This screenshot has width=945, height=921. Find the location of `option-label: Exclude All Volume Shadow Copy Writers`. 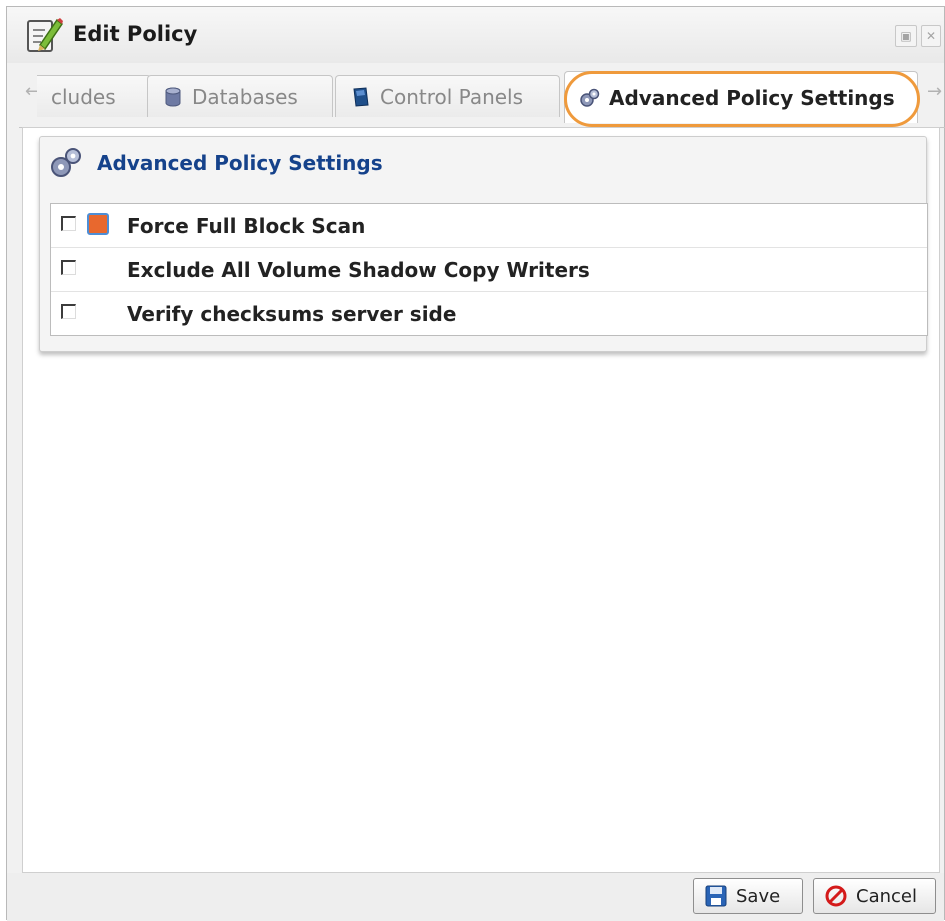

option-label: Exclude All Volume Shadow Copy Writers is located at coordinates (358, 270).